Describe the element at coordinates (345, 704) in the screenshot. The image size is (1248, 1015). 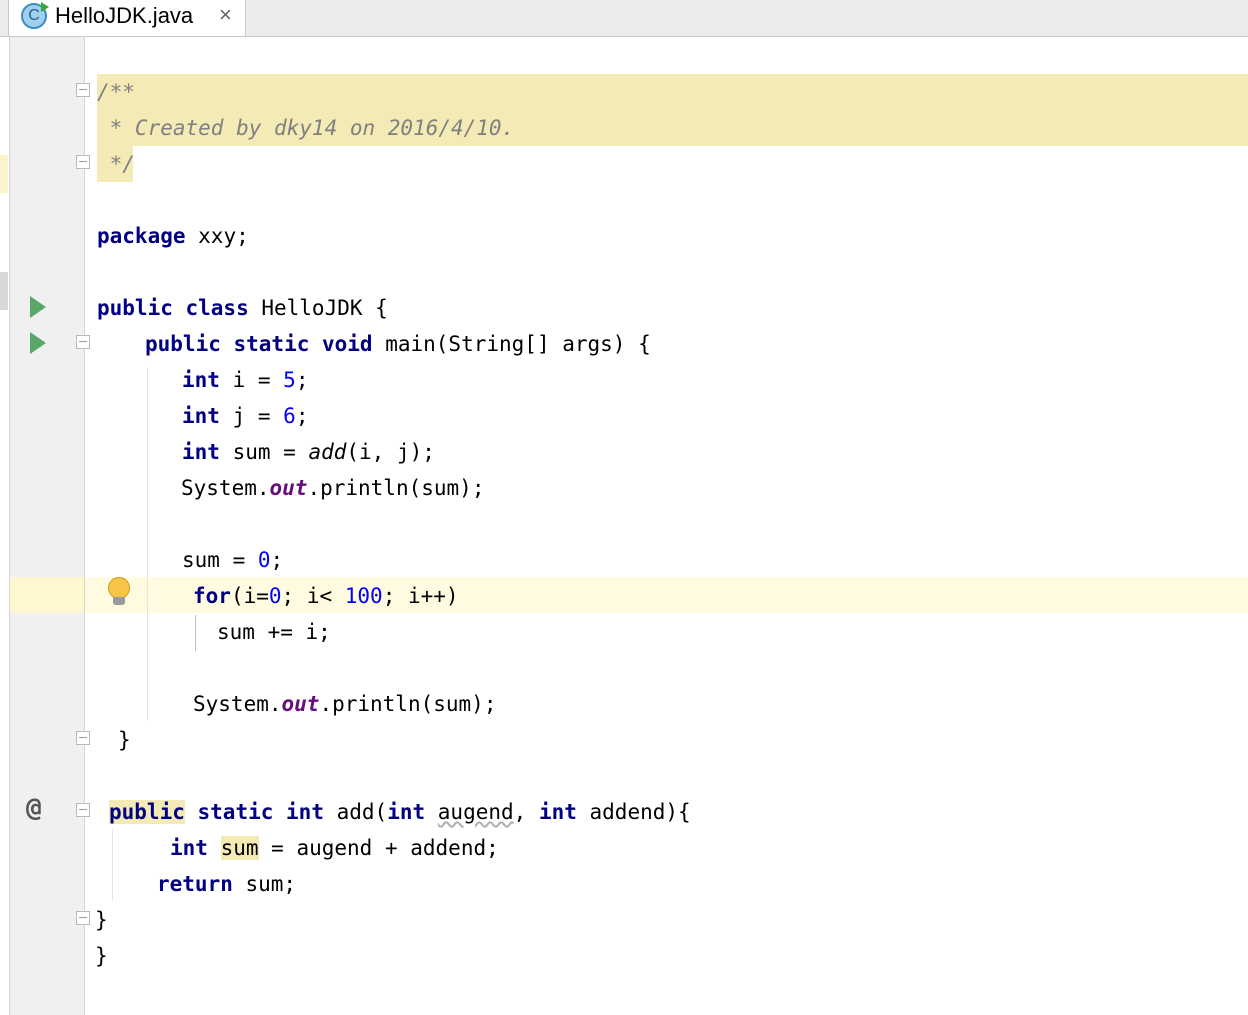
I see `code-line-println-2: System.out.println(sum);` at that location.